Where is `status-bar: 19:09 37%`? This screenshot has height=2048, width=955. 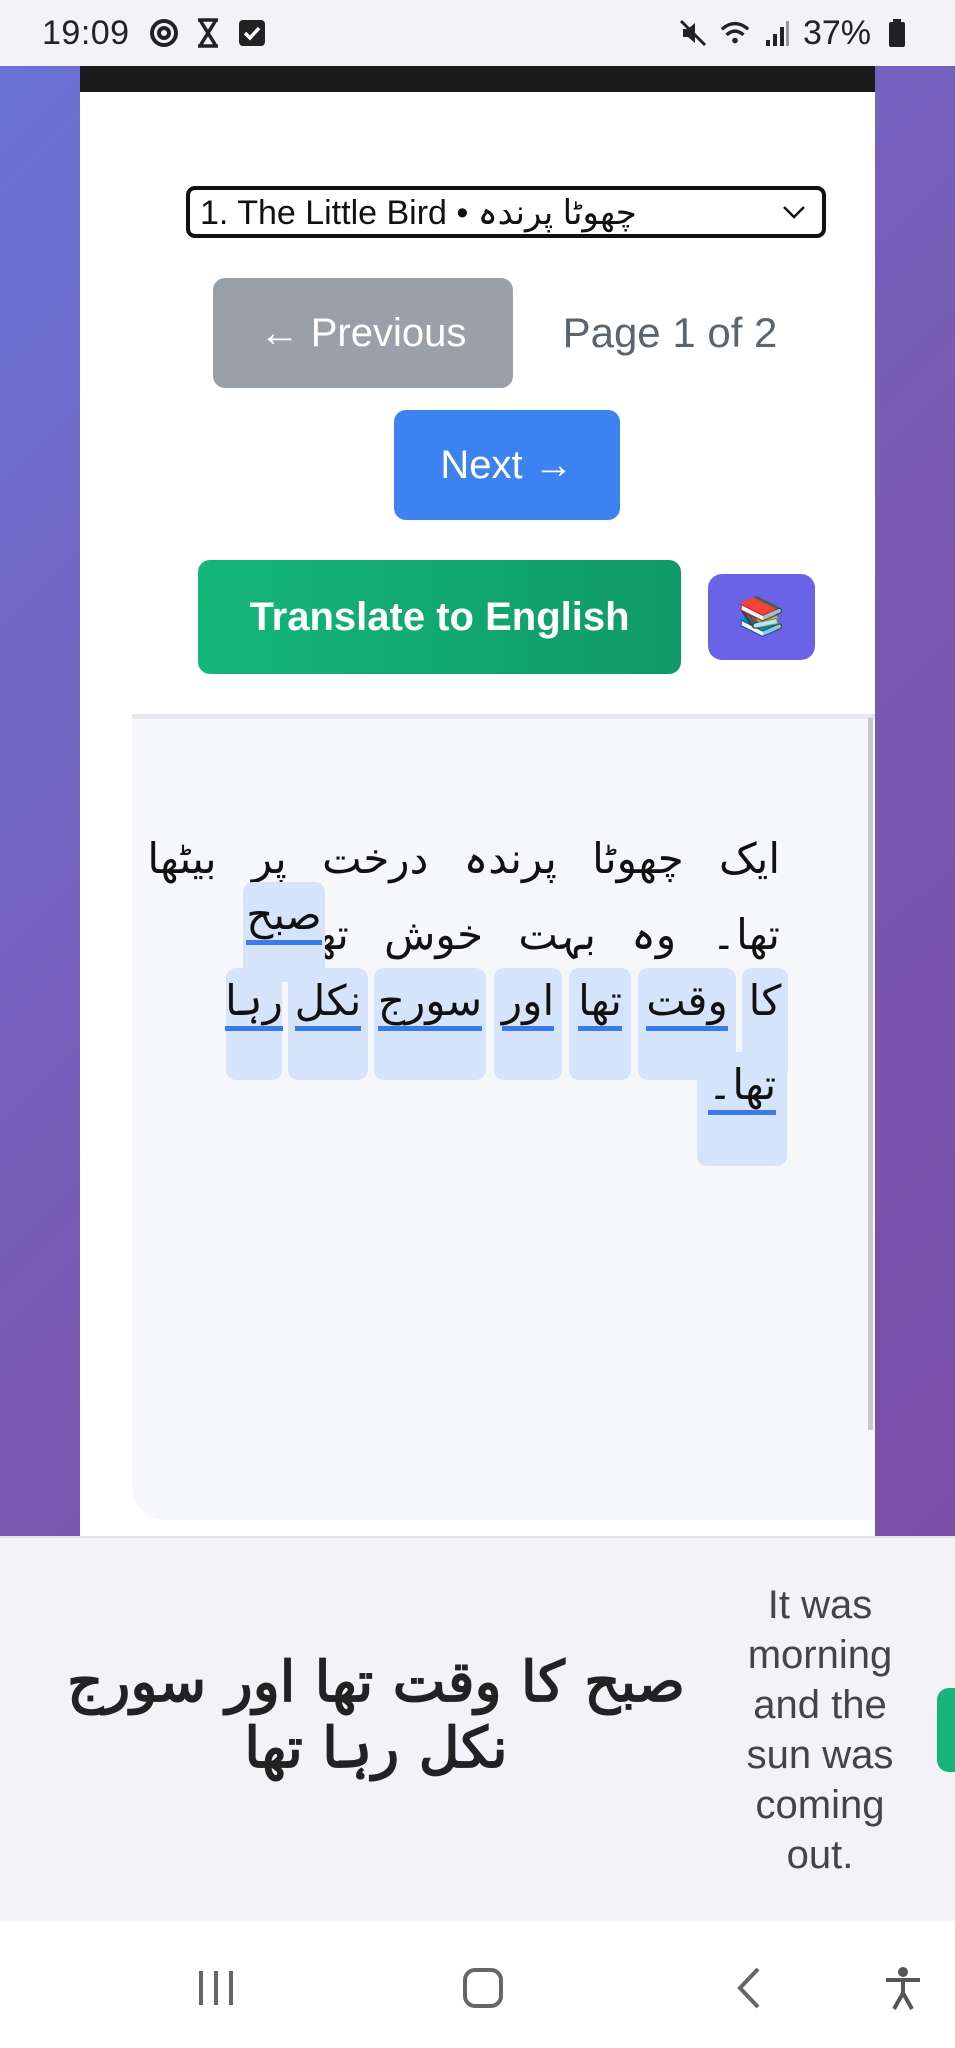
status-bar: 19:09 37% is located at coordinates (477, 33).